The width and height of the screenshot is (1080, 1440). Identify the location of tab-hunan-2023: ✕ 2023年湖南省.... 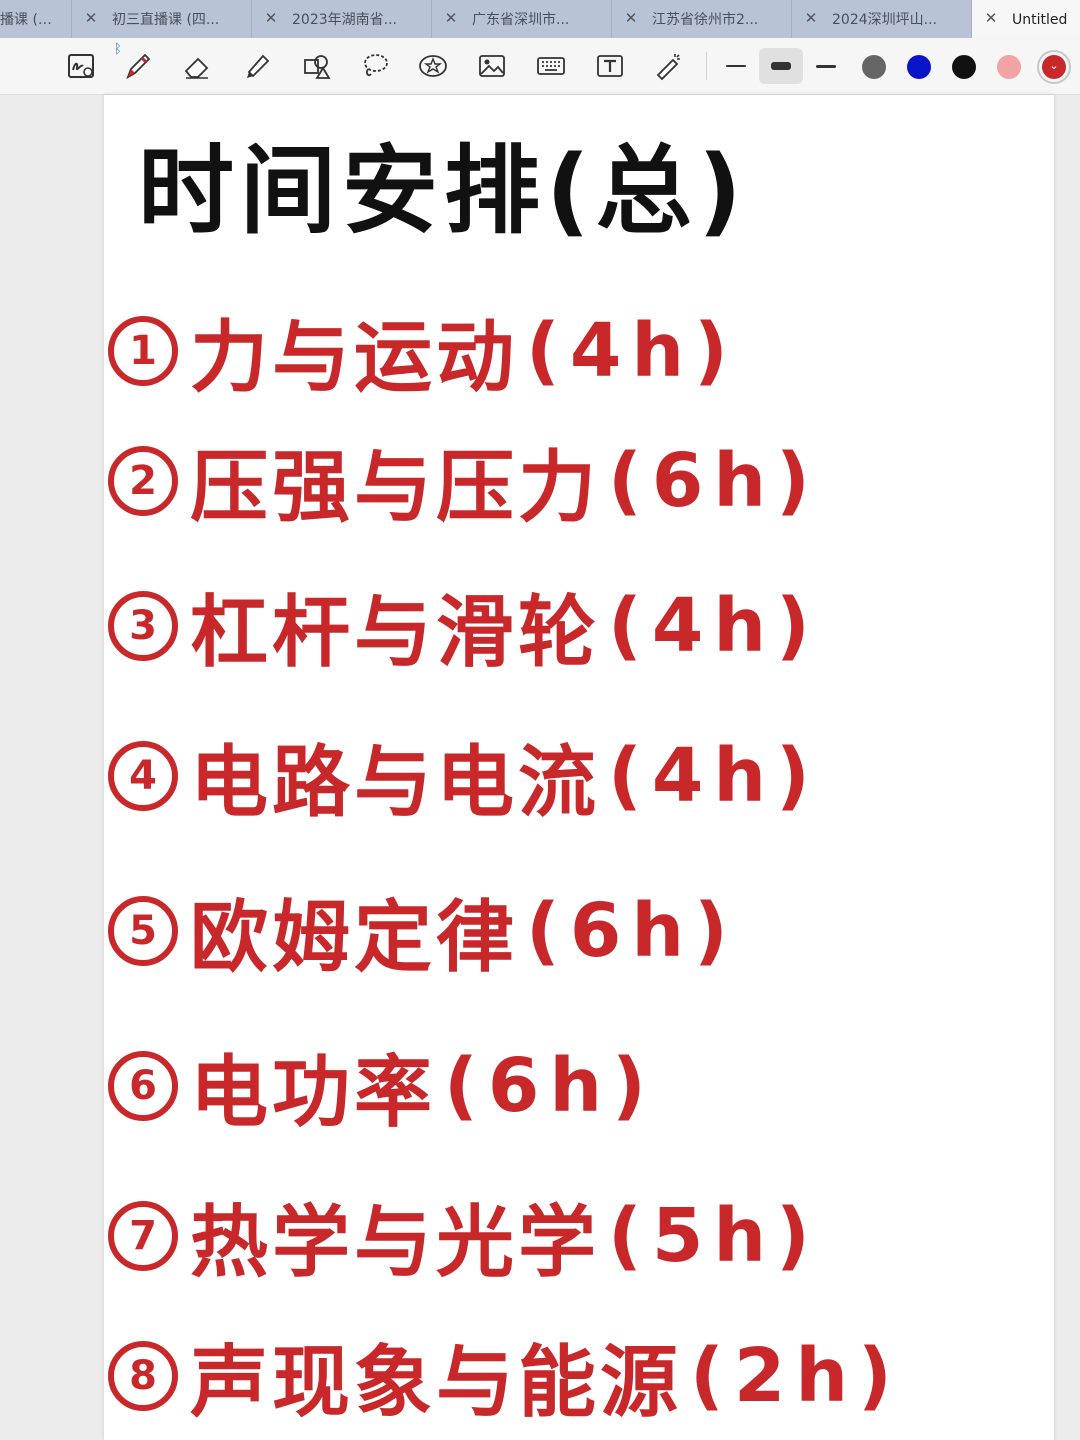
(342, 19).